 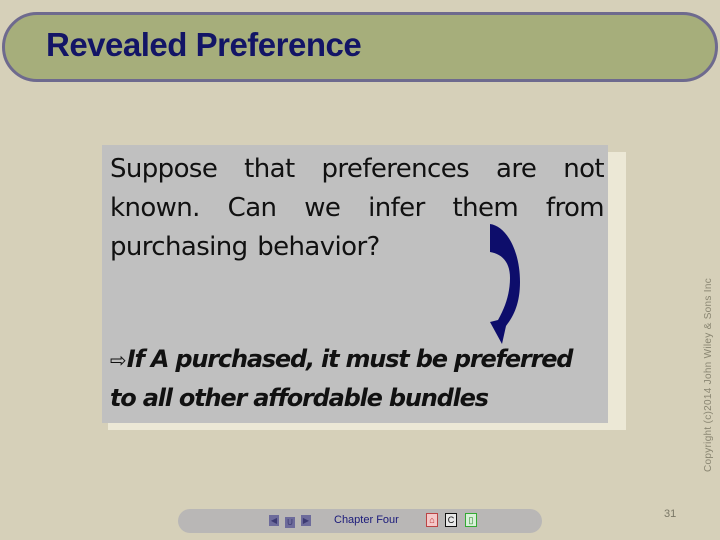 I want to click on curved-arrow-icon, so click(x=505, y=284).